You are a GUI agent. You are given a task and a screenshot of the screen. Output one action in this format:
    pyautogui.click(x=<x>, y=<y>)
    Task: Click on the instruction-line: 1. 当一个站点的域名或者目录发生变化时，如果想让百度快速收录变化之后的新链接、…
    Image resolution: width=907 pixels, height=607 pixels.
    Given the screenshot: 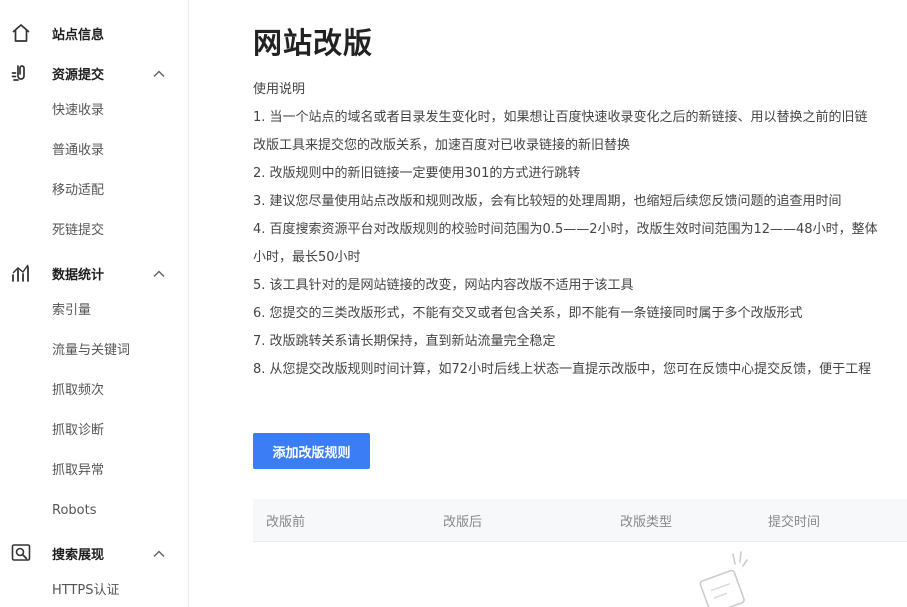 What is the action you would take?
    pyautogui.click(x=560, y=117)
    